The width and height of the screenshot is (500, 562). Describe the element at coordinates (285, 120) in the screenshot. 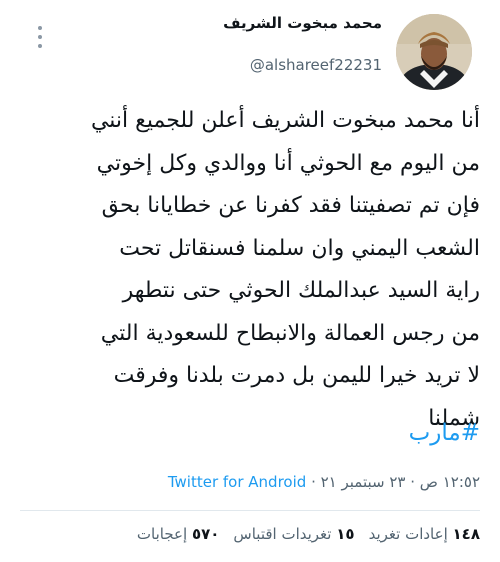

I see `tweet-line: أنا محمد مبخوت الشريف أعلن للجميع أنني` at that location.